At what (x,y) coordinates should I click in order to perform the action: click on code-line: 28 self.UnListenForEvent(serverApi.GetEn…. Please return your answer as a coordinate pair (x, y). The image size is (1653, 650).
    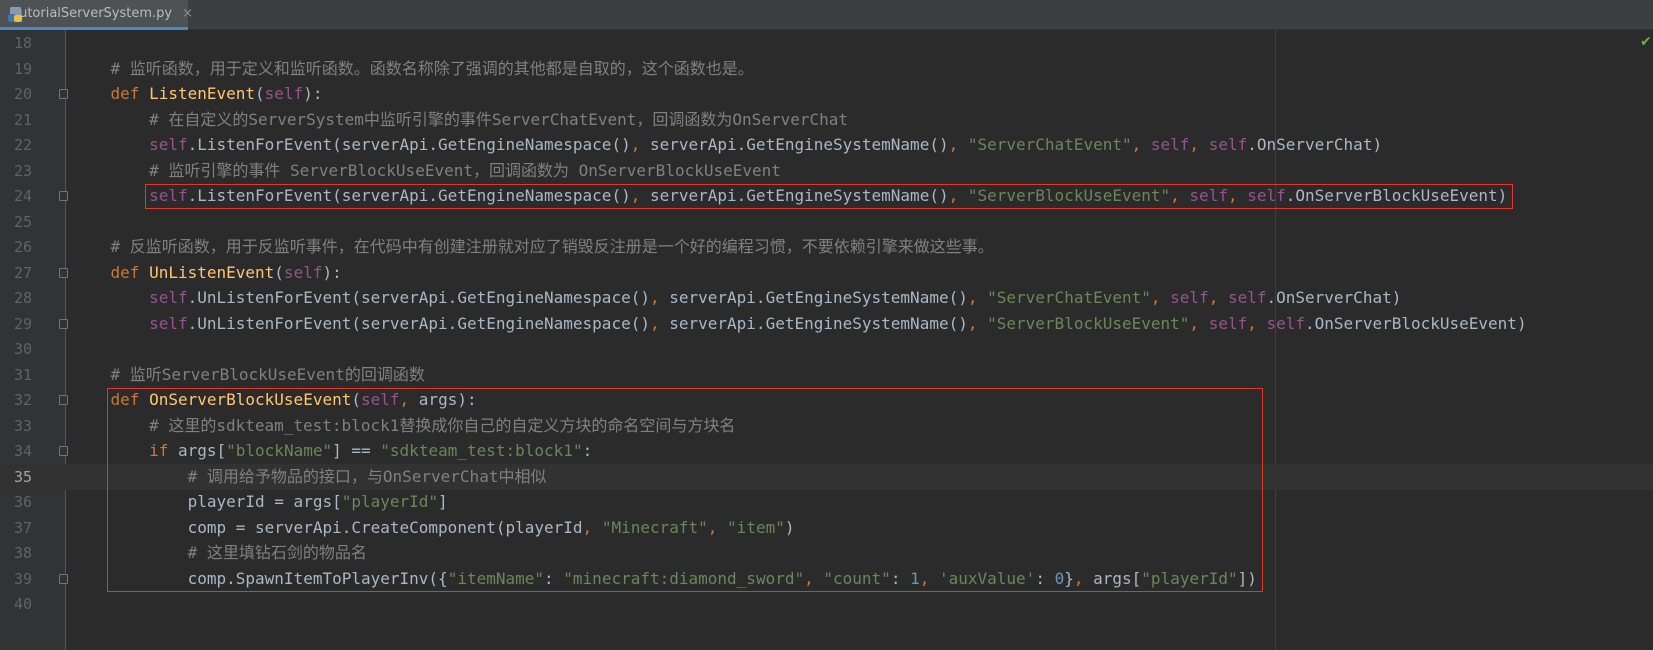
    Looking at the image, I should click on (826, 298).